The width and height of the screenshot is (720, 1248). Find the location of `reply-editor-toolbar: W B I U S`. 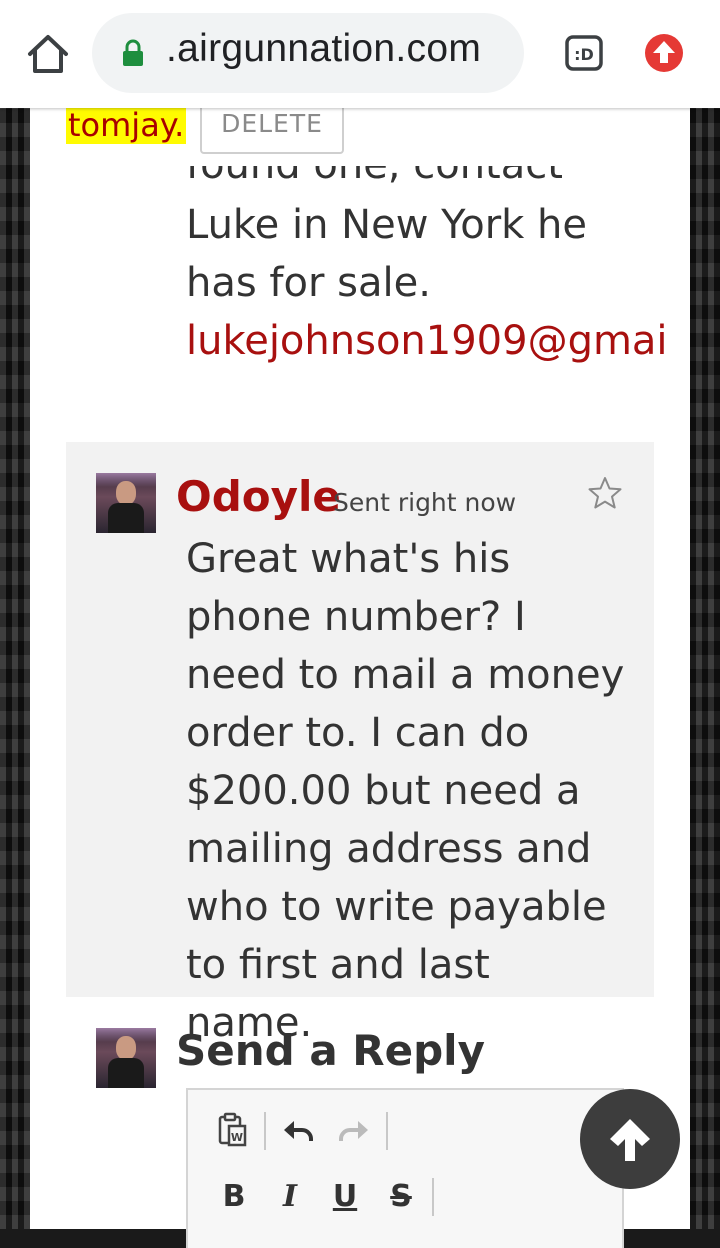

reply-editor-toolbar: W B I U S is located at coordinates (405, 1168).